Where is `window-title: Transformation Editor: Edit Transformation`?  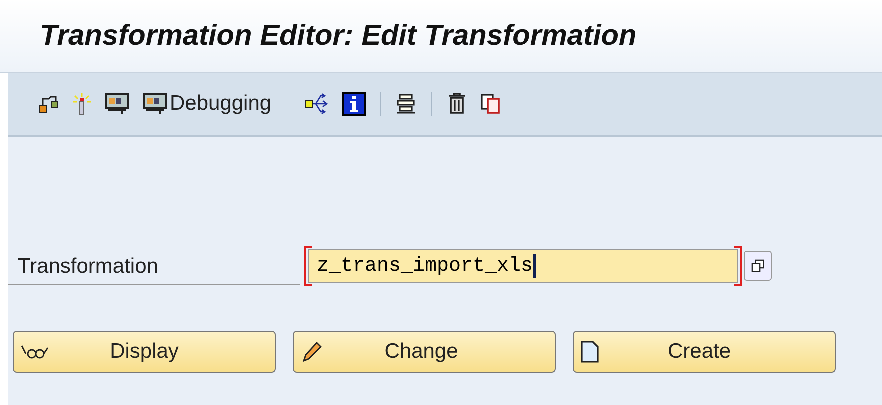 window-title: Transformation Editor: Edit Transformation is located at coordinates (338, 36).